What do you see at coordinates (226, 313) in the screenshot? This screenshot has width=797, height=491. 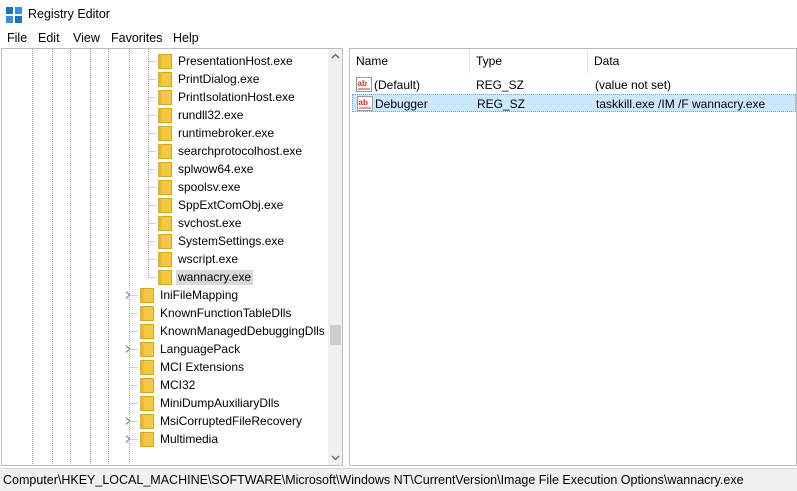 I see `tree-item-label: KnownFunctionTableDlls` at bounding box center [226, 313].